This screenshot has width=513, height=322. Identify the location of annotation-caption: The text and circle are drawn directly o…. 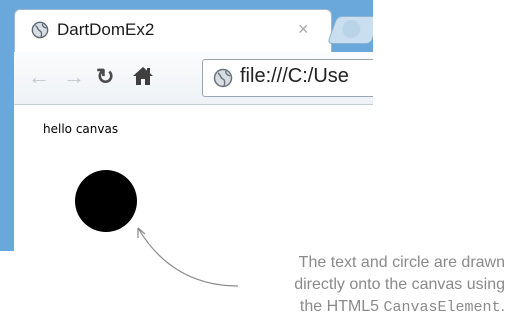
(367, 285).